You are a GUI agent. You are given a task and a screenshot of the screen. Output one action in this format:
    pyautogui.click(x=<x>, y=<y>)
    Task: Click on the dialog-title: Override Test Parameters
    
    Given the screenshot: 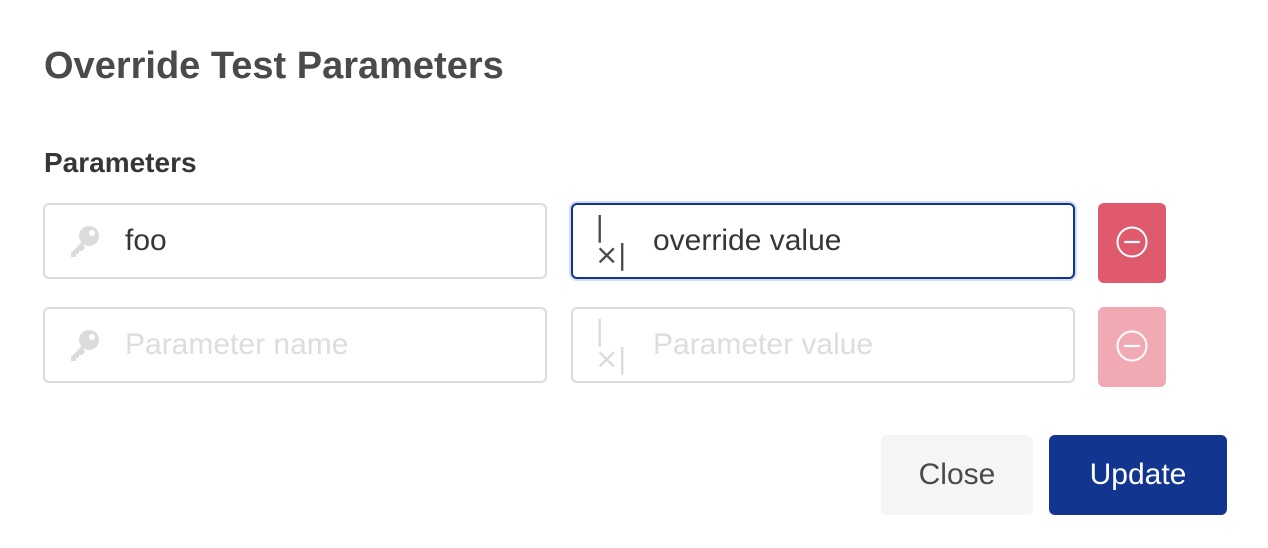 What is the action you would take?
    pyautogui.click(x=274, y=66)
    